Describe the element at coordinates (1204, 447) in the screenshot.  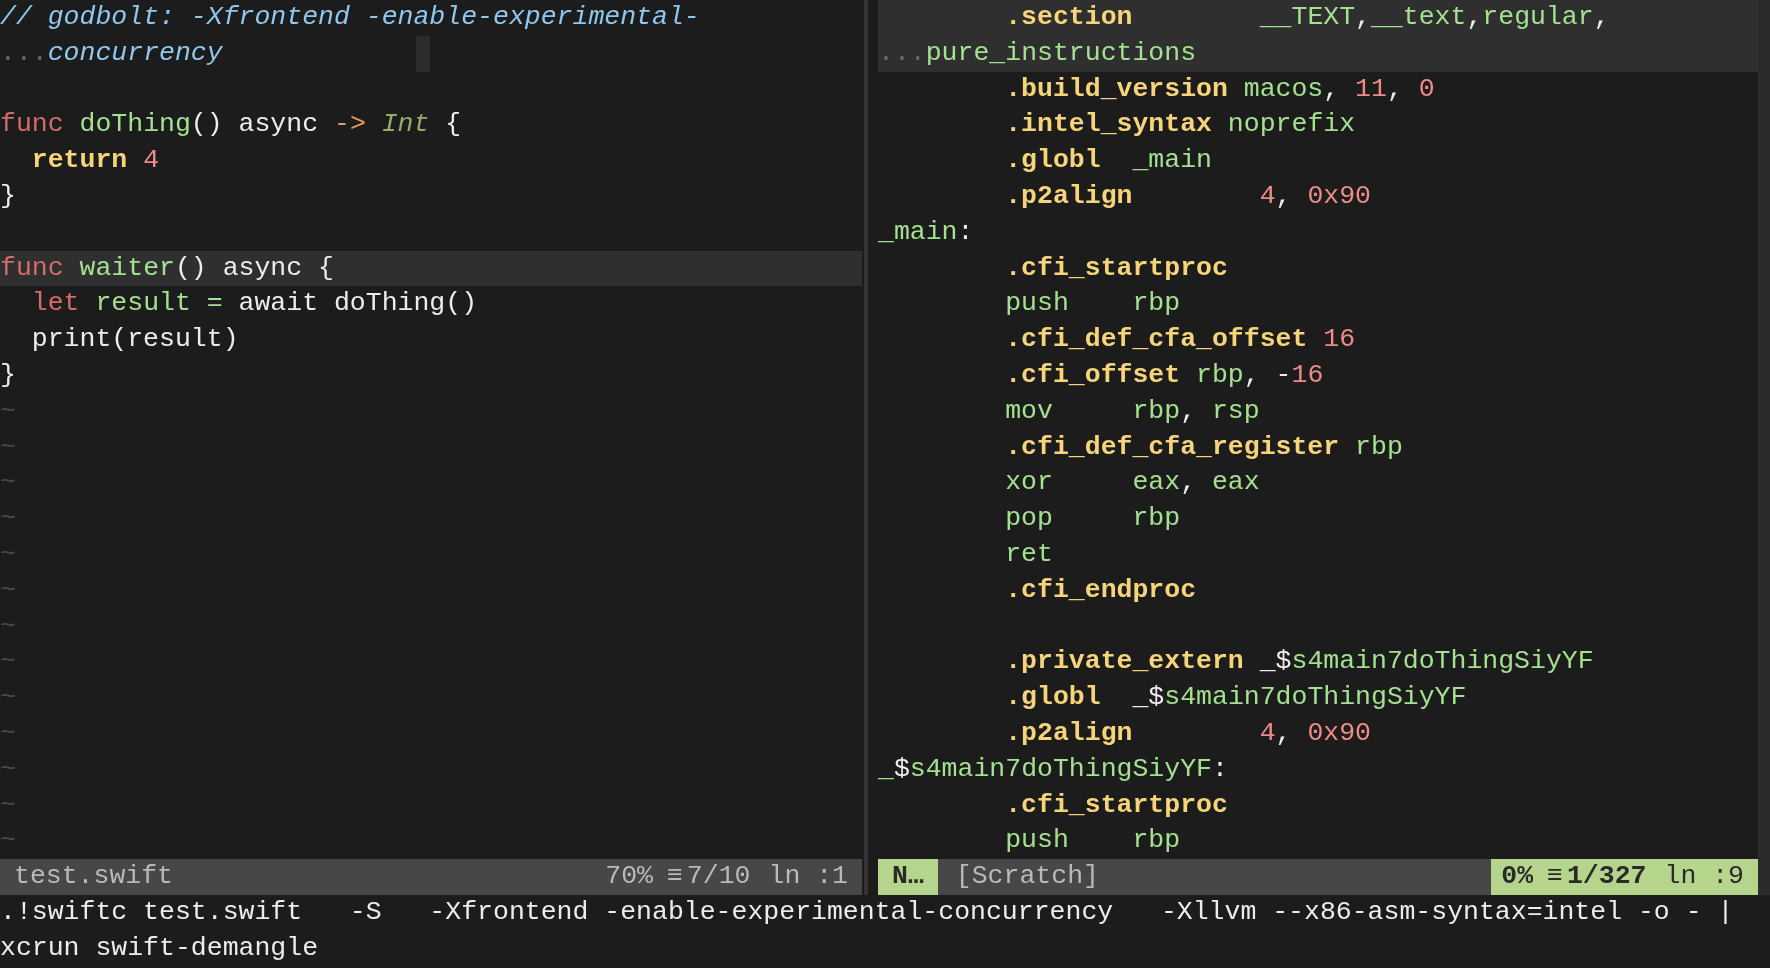
I see `code-line: .cfi_def_cfa_register rbp` at that location.